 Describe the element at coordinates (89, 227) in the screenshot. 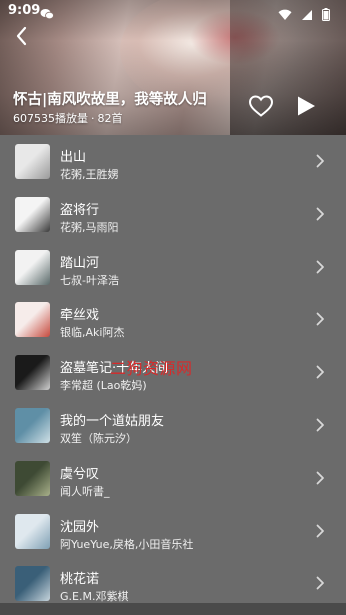

I see `song-artist: 花粥,马雨阳` at that location.